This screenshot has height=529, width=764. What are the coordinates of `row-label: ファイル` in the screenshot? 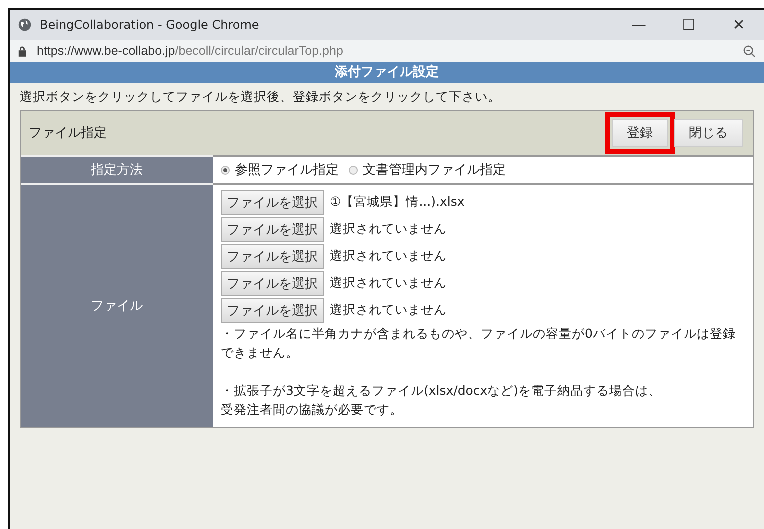 It's located at (117, 305).